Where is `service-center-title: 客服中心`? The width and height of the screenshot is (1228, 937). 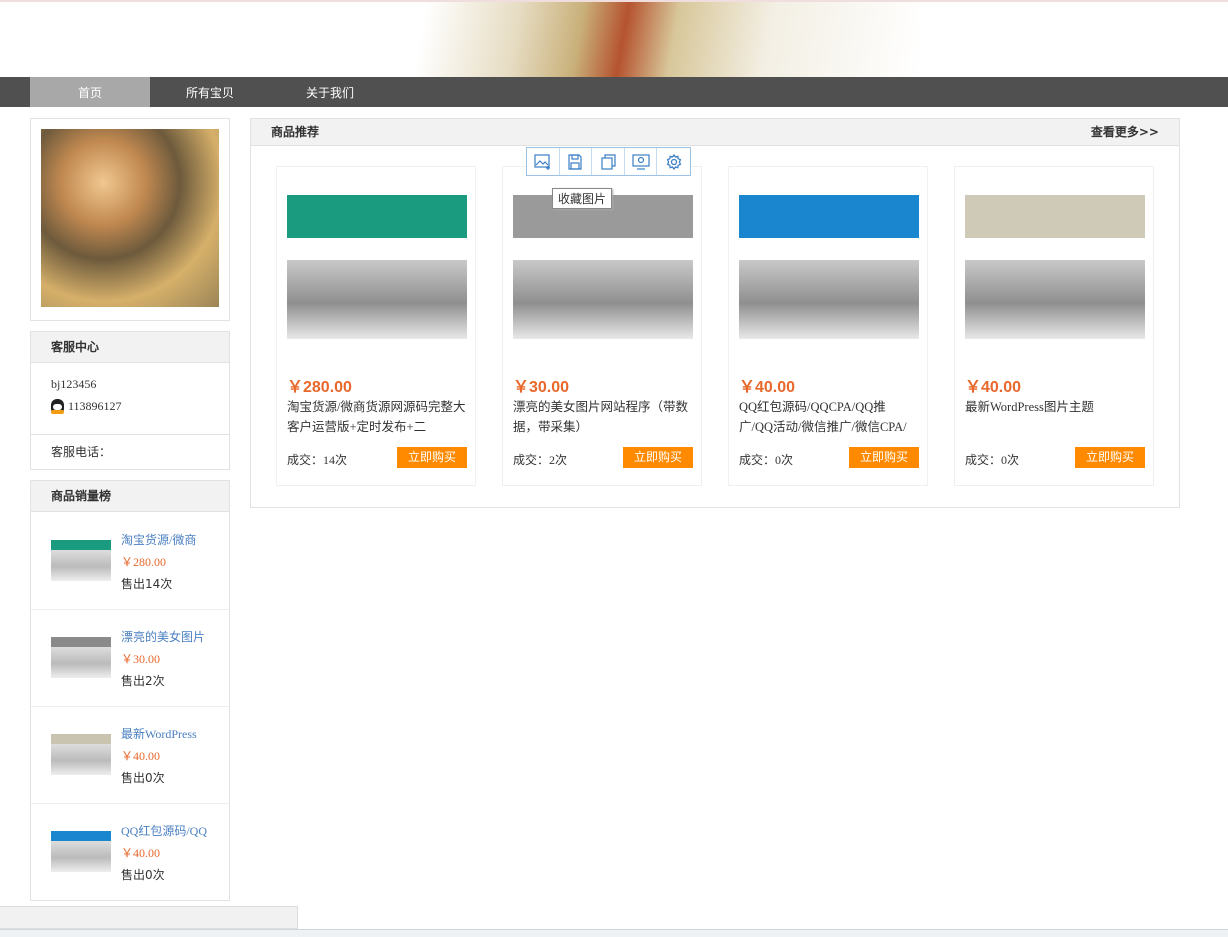 service-center-title: 客服中心 is located at coordinates (130, 347).